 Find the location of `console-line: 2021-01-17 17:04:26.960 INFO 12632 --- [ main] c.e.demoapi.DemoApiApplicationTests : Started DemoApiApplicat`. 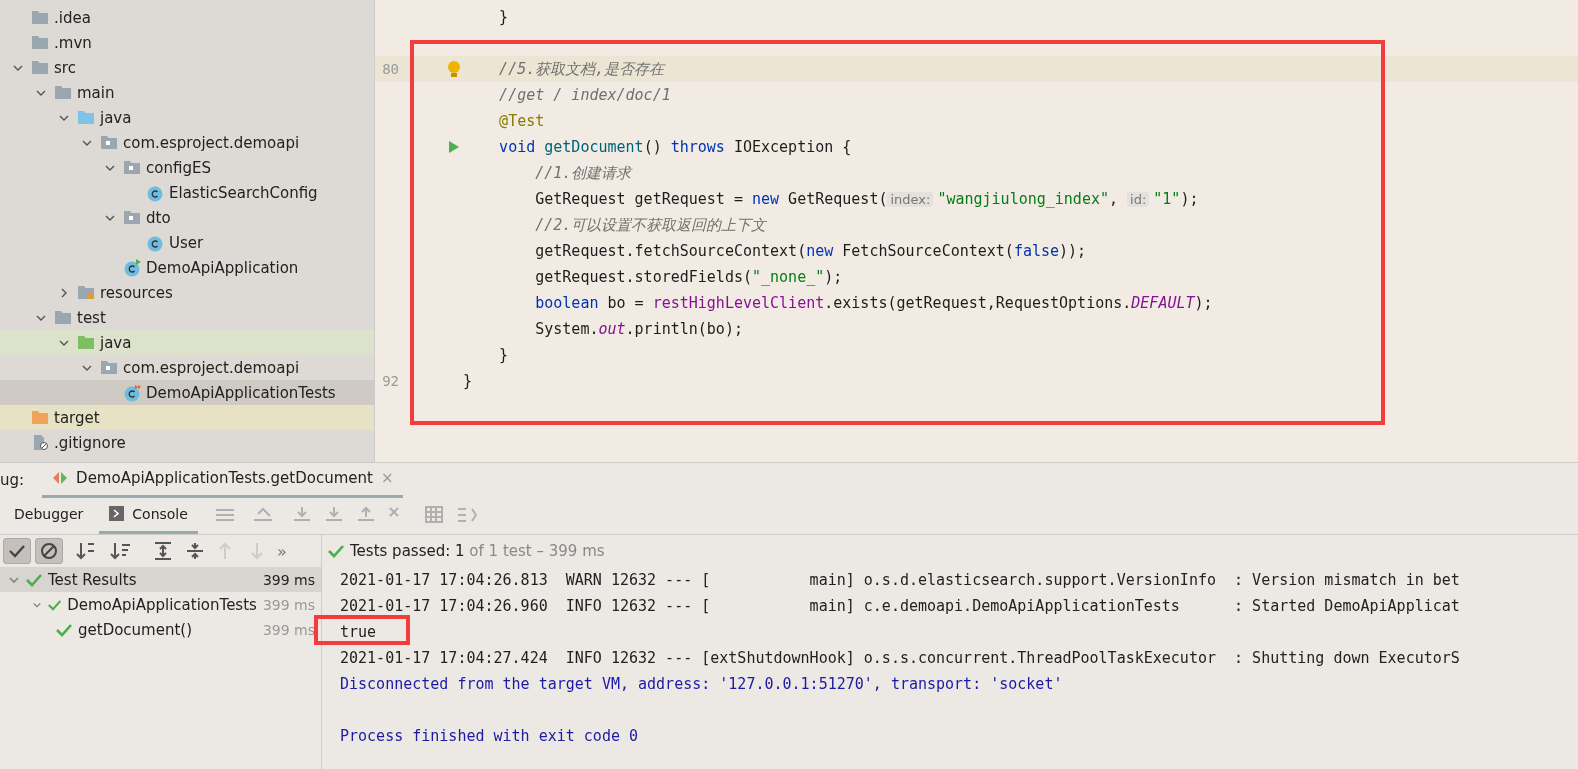

console-line: 2021-01-17 17:04:26.960 INFO 12632 --- [ main] c.e.demoapi.DemoApiApplicationTests : Started DemoApiApplicat is located at coordinates (900, 606).